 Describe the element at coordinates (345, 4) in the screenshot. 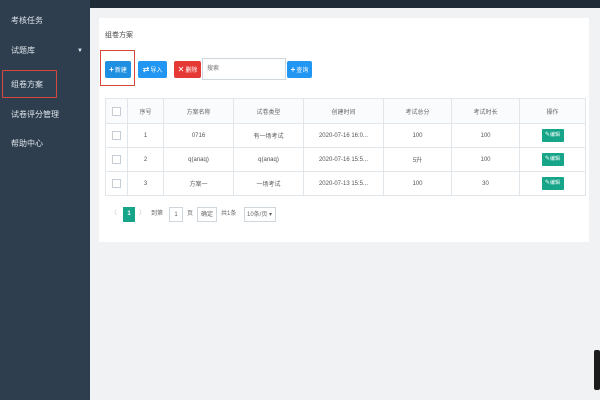

I see `top-header-bar` at that location.